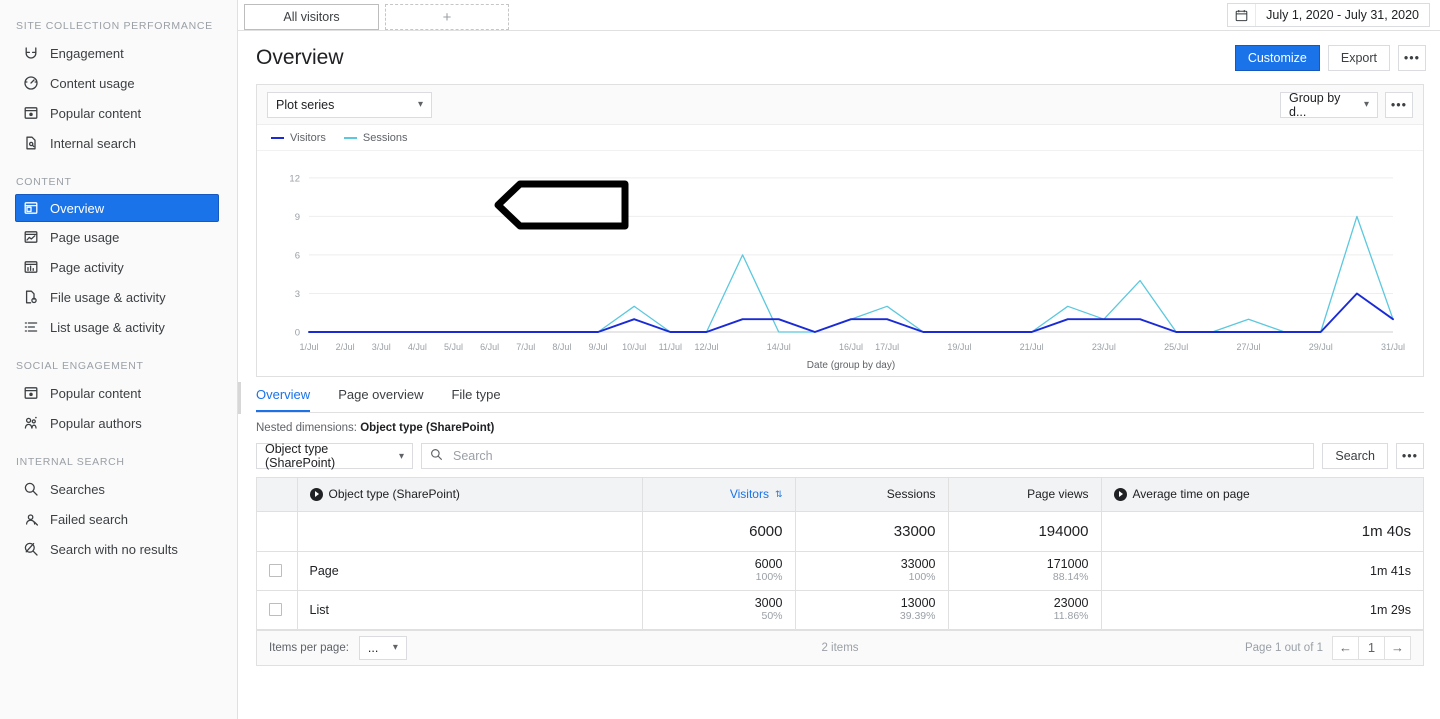 The height and width of the screenshot is (719, 1440). What do you see at coordinates (719, 571) in the screenshot?
I see `row-visitors-cell: 6000 100%` at bounding box center [719, 571].